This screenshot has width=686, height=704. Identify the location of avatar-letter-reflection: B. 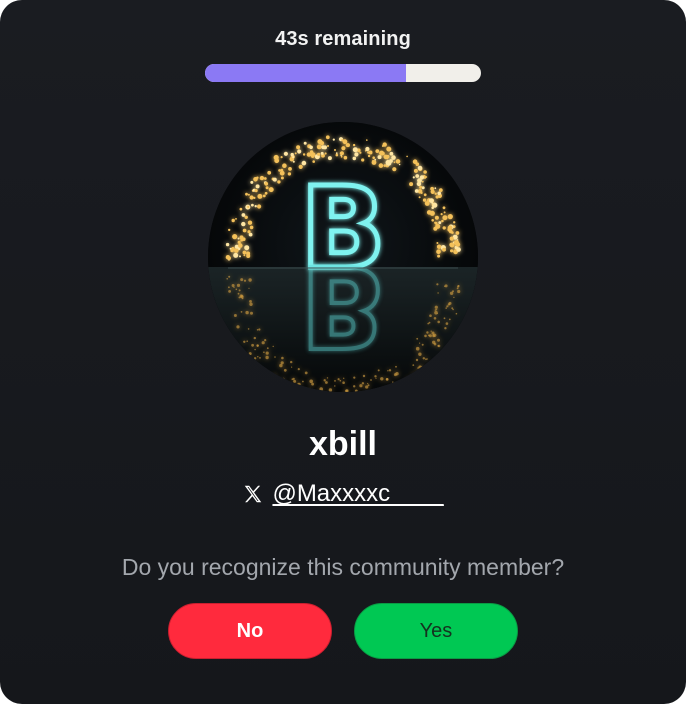
(342, 305).